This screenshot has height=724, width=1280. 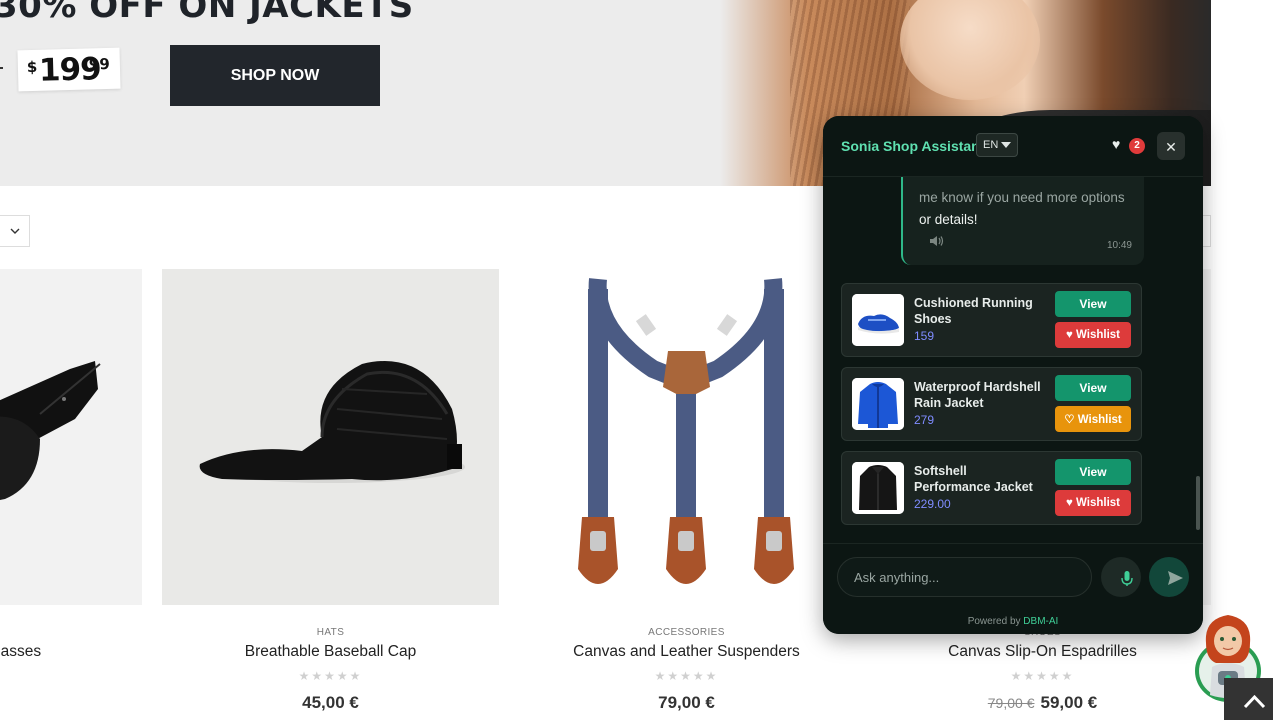 I want to click on microphone-button, so click(x=1121, y=577).